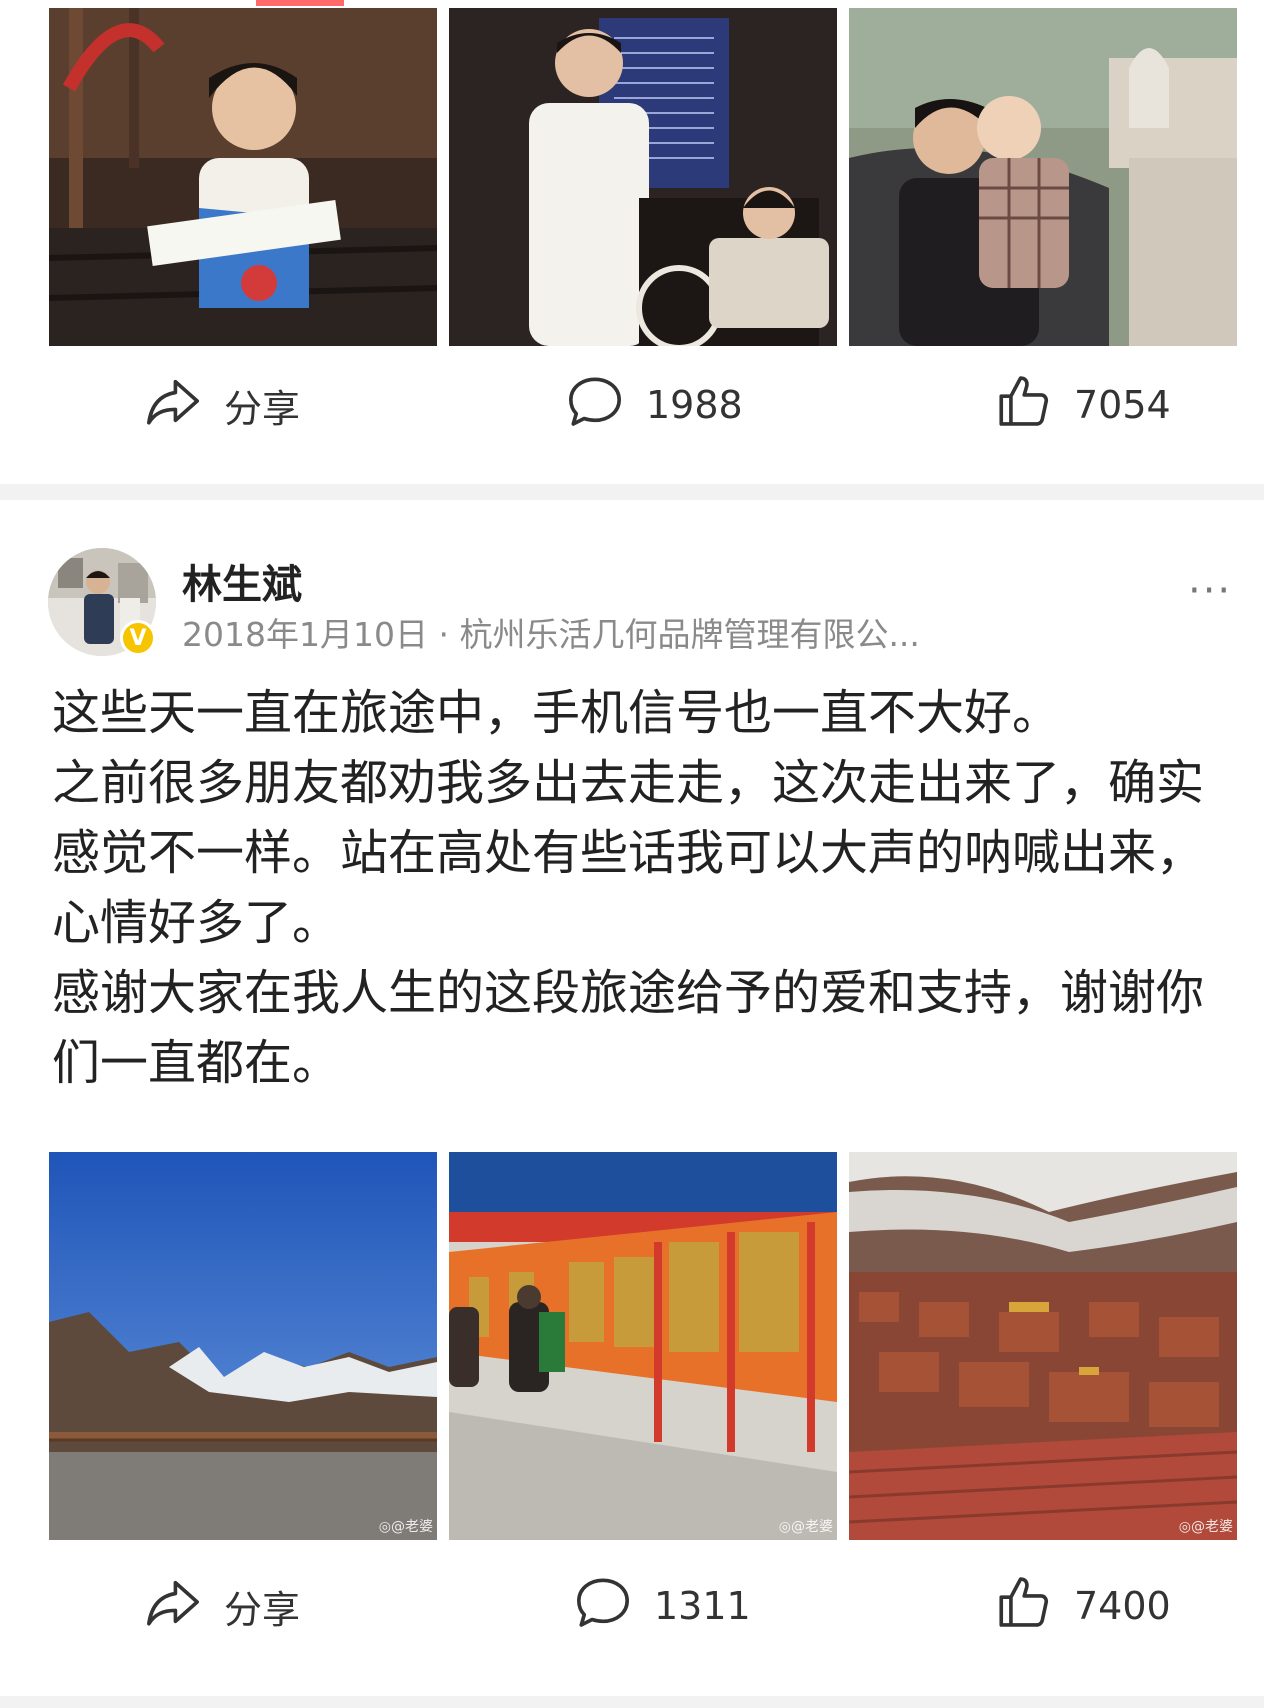 The image size is (1264, 1708). Describe the element at coordinates (694, 405) in the screenshot. I see `comment-count: 1988` at that location.